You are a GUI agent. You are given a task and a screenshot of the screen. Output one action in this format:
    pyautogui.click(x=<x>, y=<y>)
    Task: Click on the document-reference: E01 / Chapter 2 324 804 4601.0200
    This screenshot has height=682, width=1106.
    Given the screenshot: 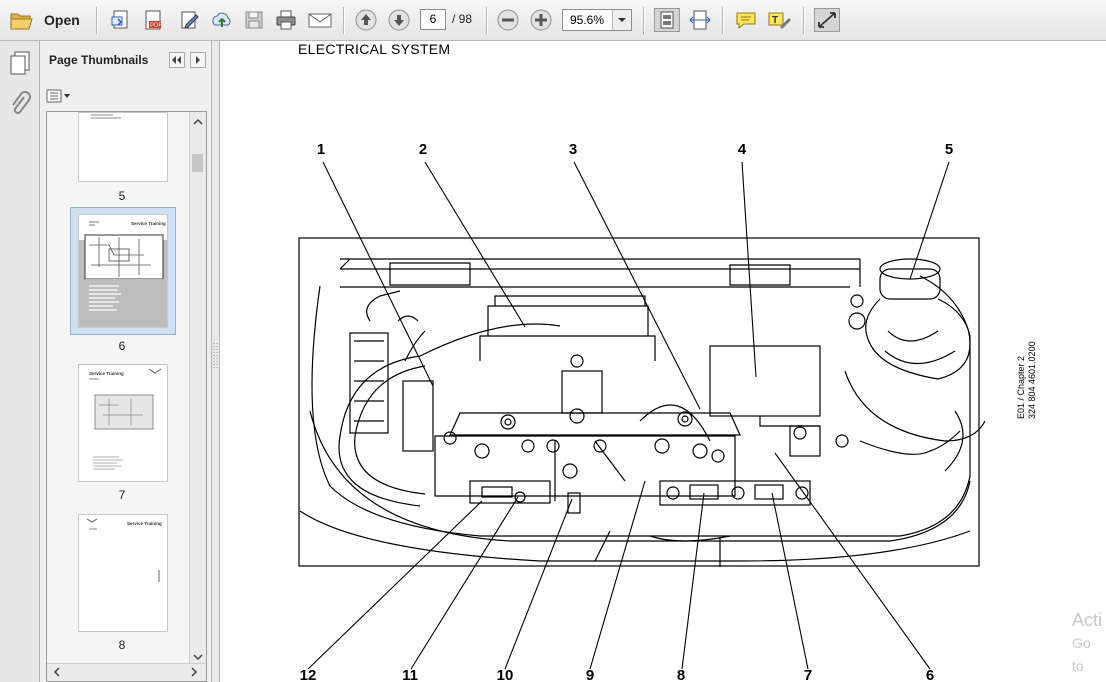 What is the action you would take?
    pyautogui.click(x=1027, y=380)
    